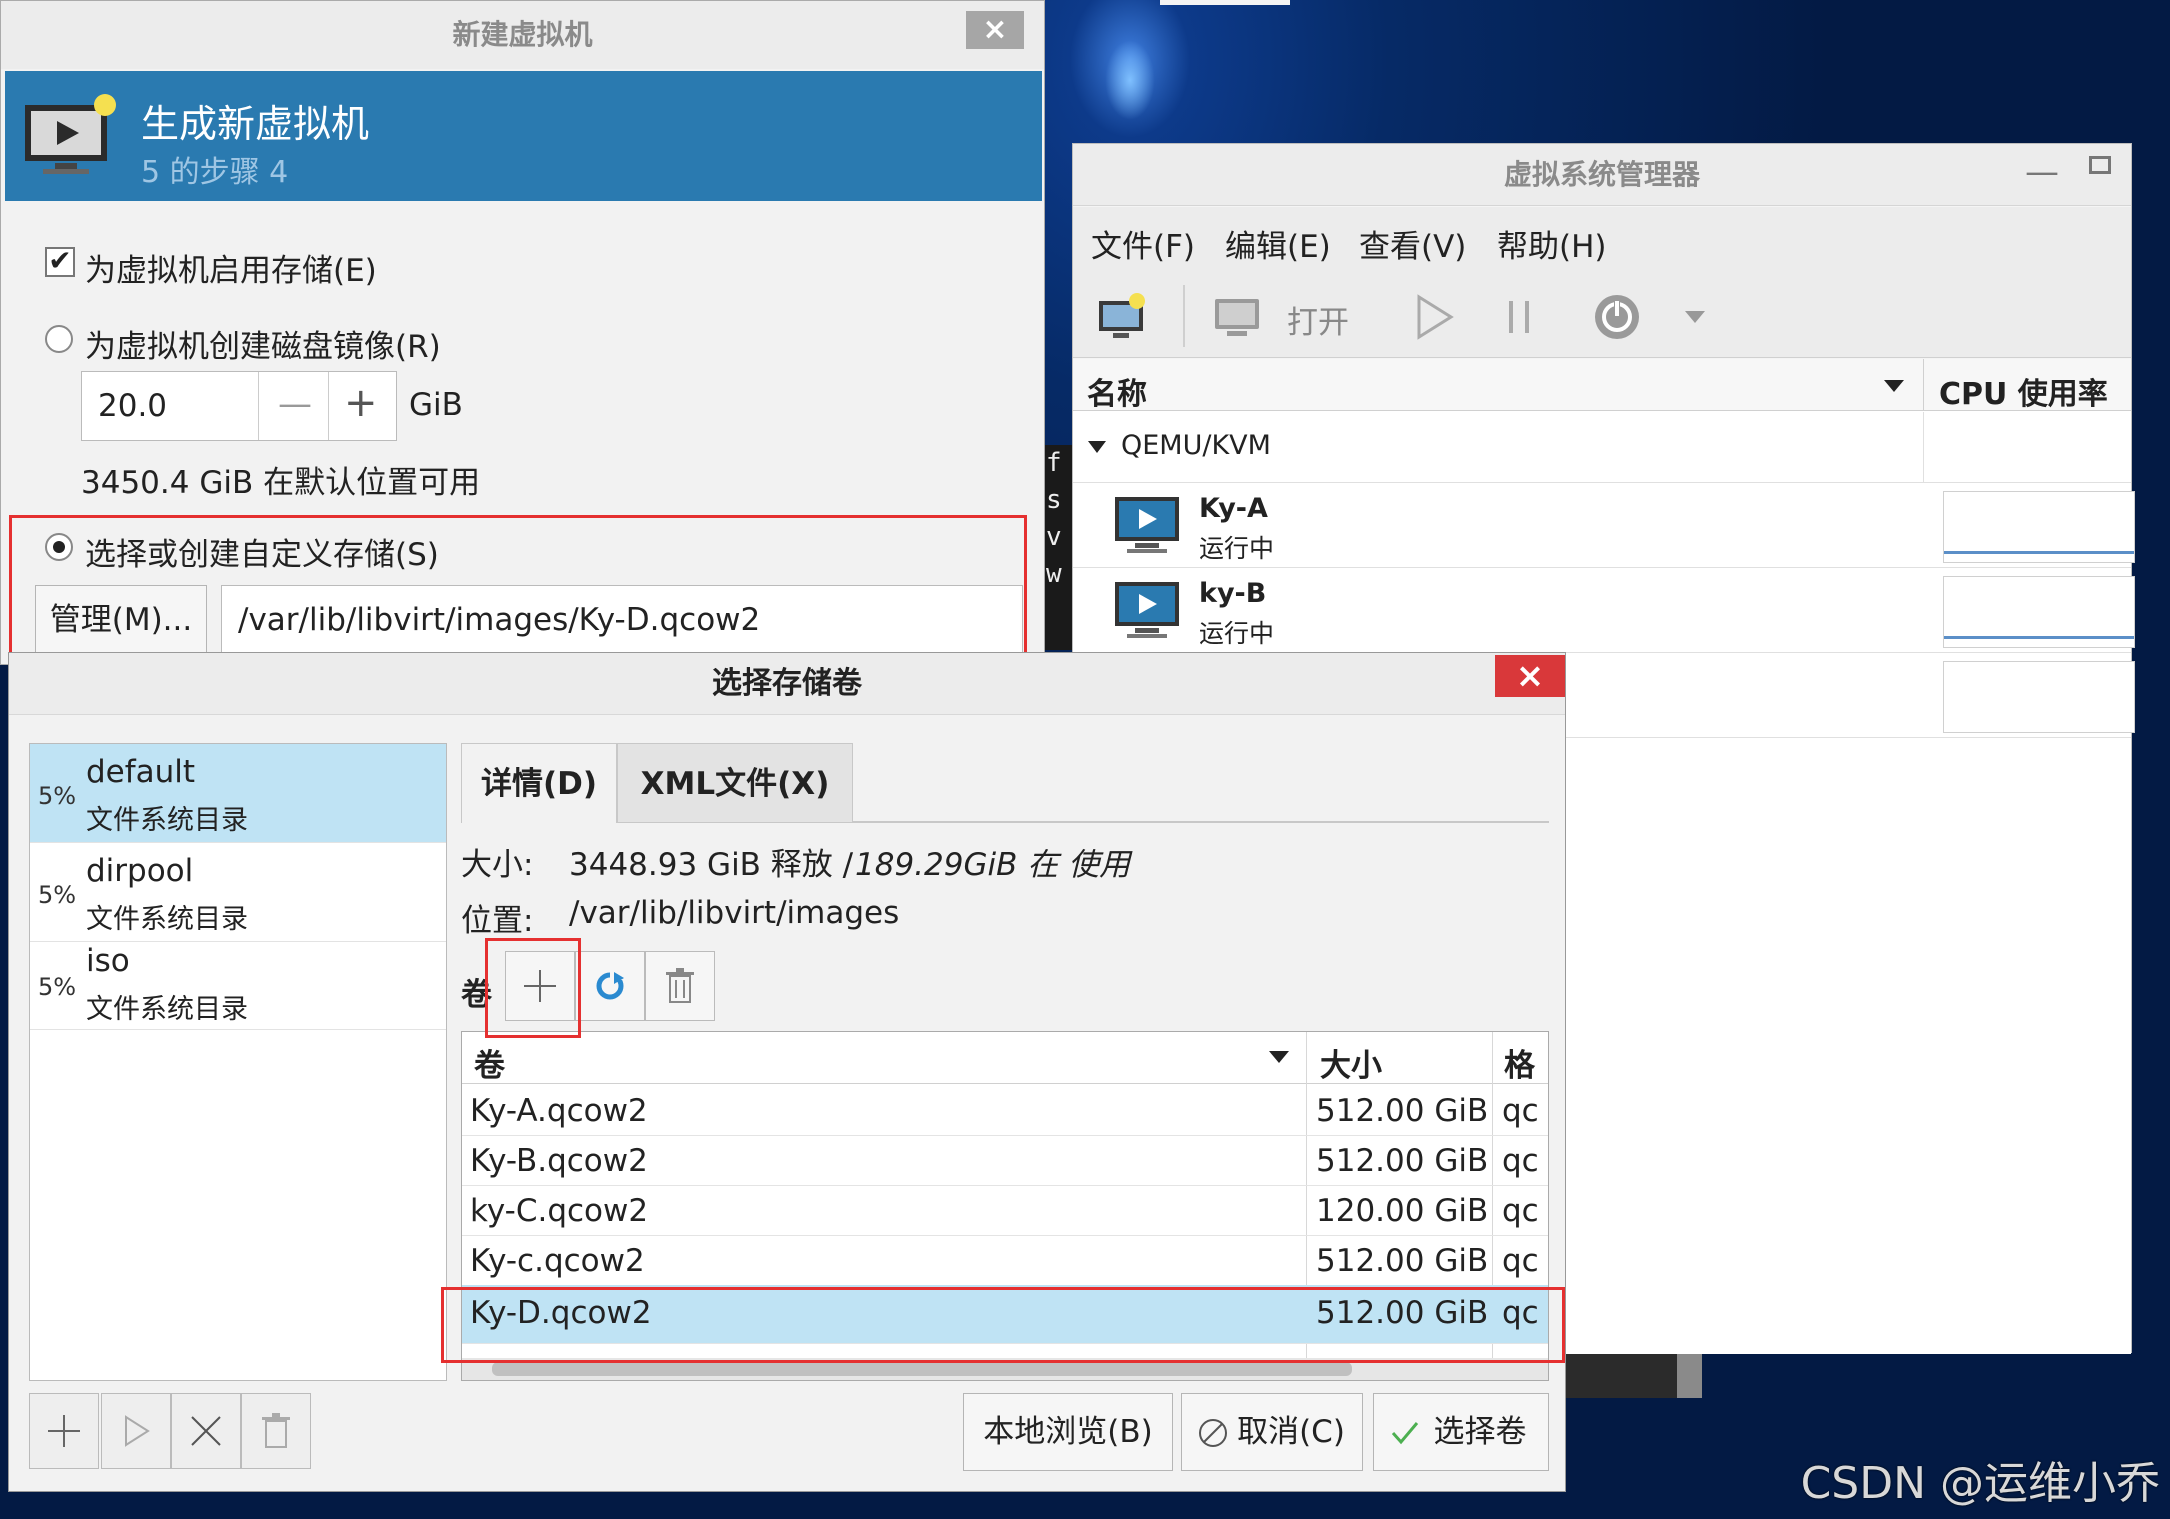 This screenshot has height=1519, width=2170. I want to click on group-name: QEMU/KVM, so click(1196, 445).